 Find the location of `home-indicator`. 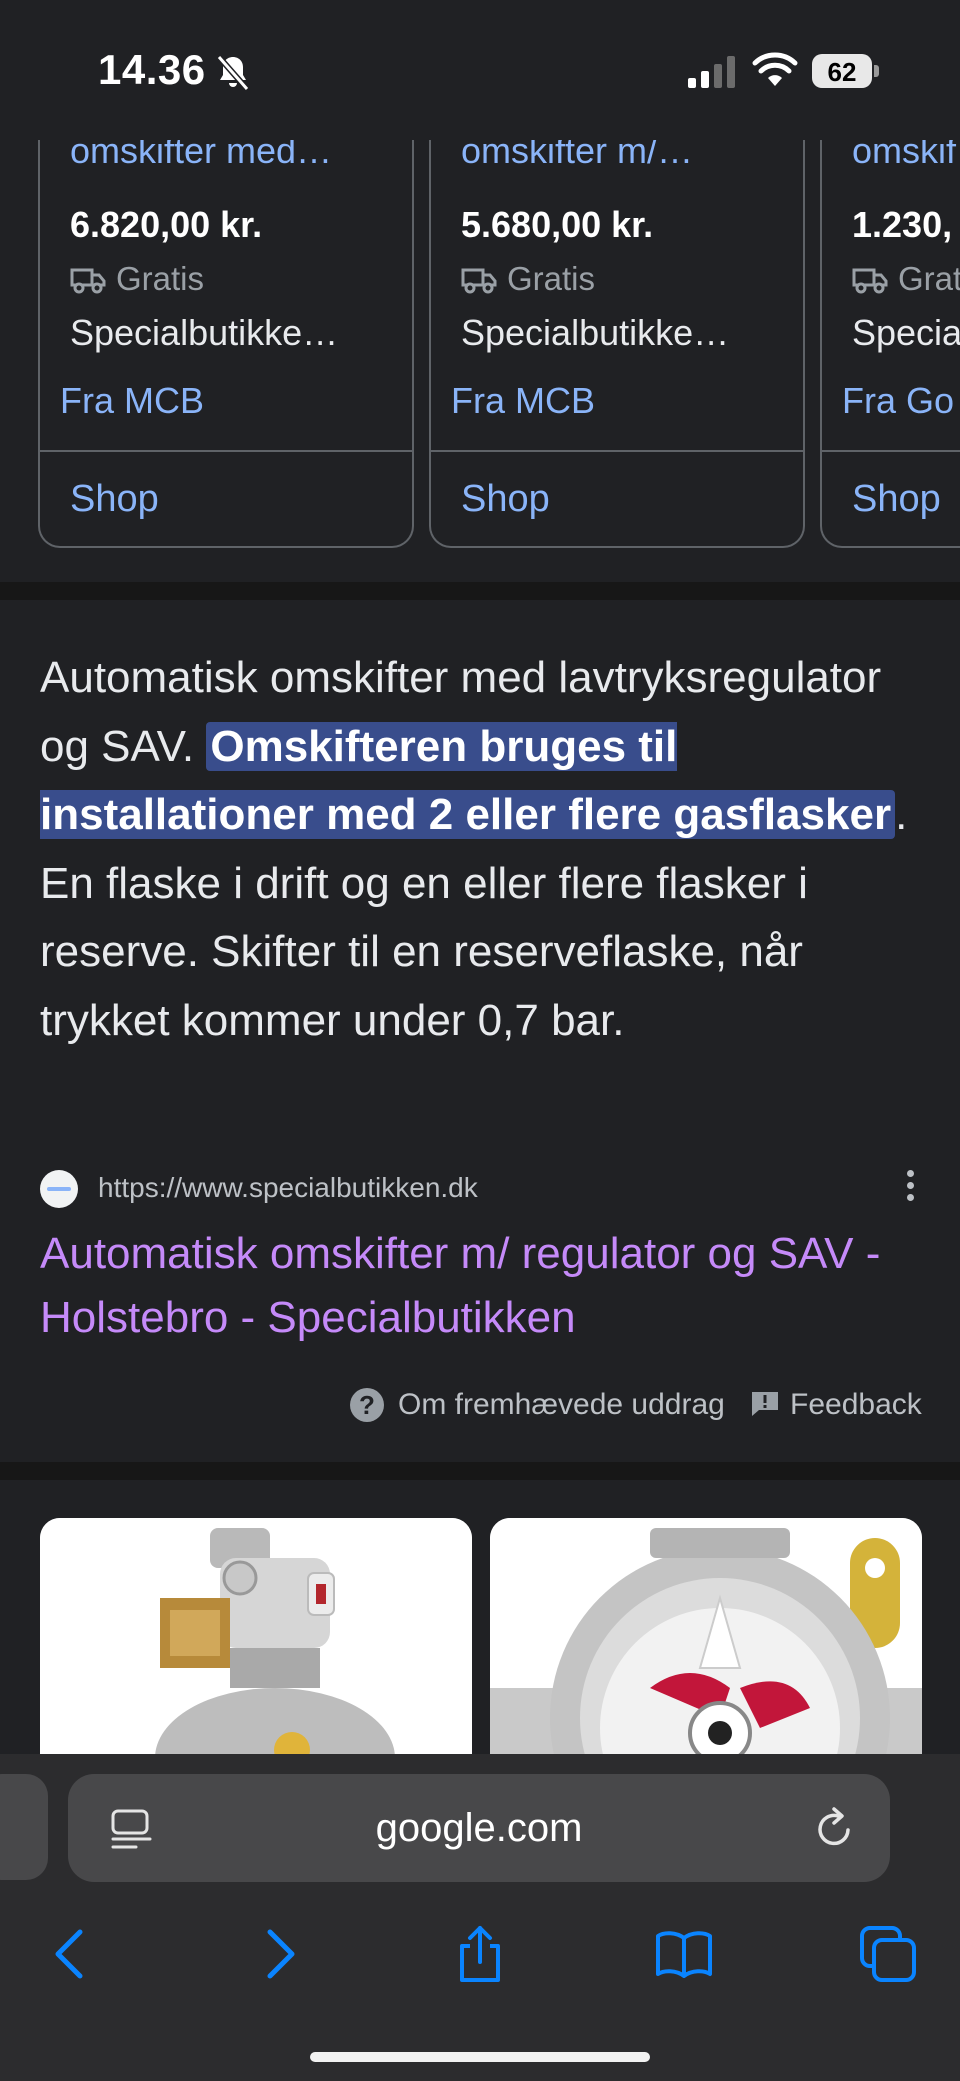

home-indicator is located at coordinates (480, 2057).